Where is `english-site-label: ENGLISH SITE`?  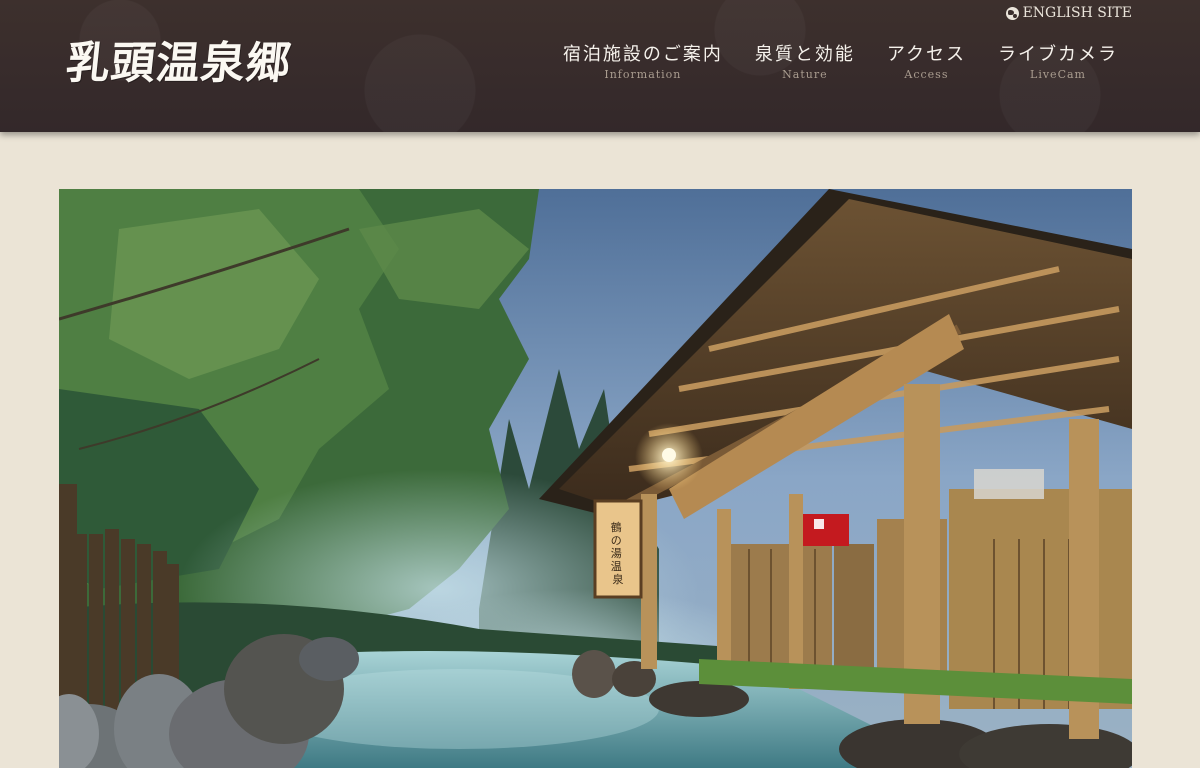 english-site-label: ENGLISH SITE is located at coordinates (1077, 13).